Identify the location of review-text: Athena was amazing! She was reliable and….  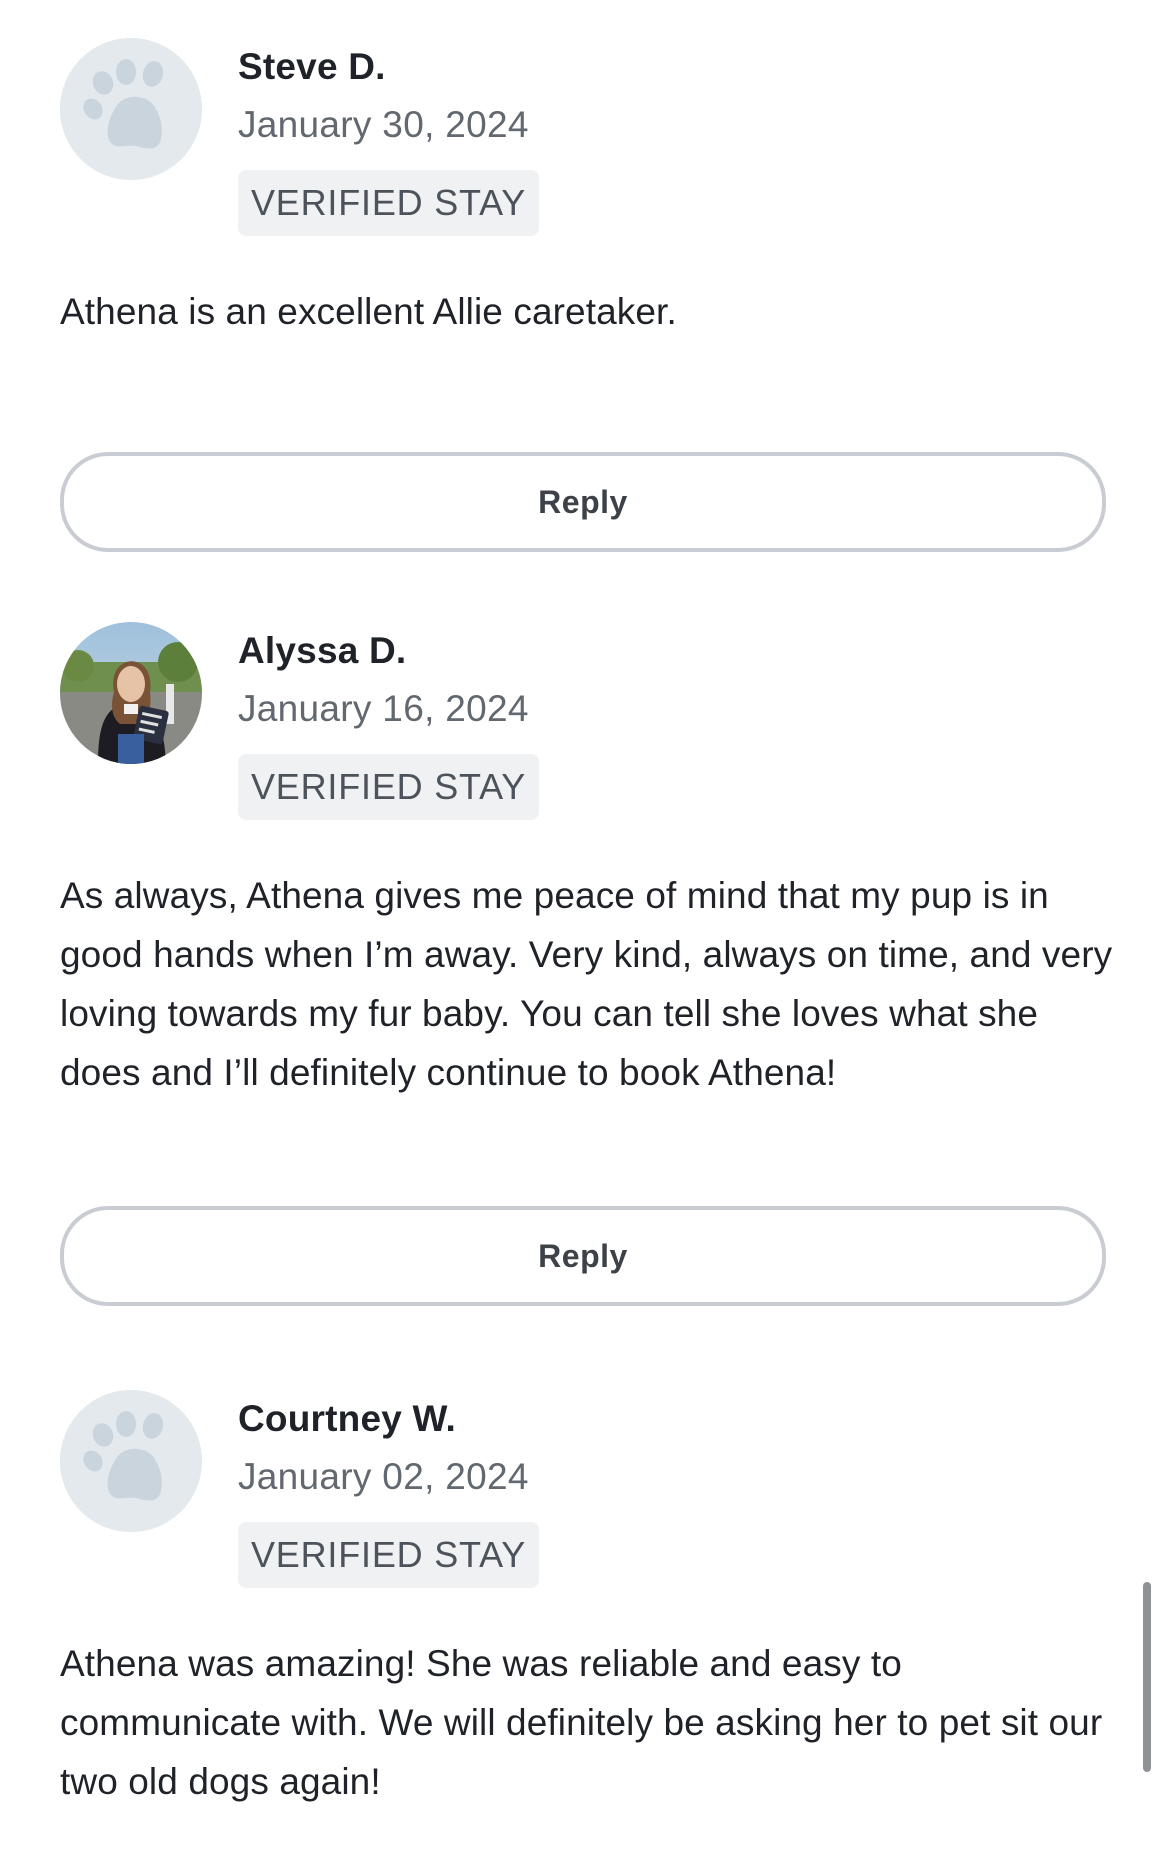
(581, 1722).